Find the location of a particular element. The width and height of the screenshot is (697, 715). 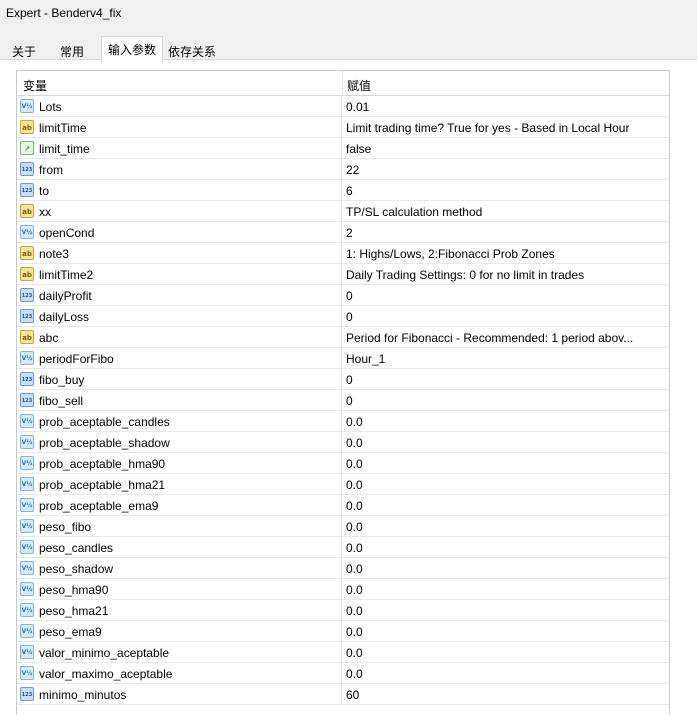

header-separator is located at coordinates (342, 83).